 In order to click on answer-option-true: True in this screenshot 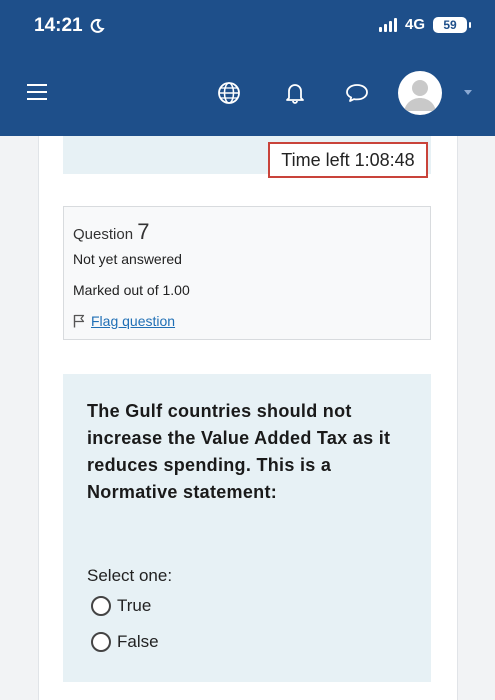, I will do `click(121, 606)`.